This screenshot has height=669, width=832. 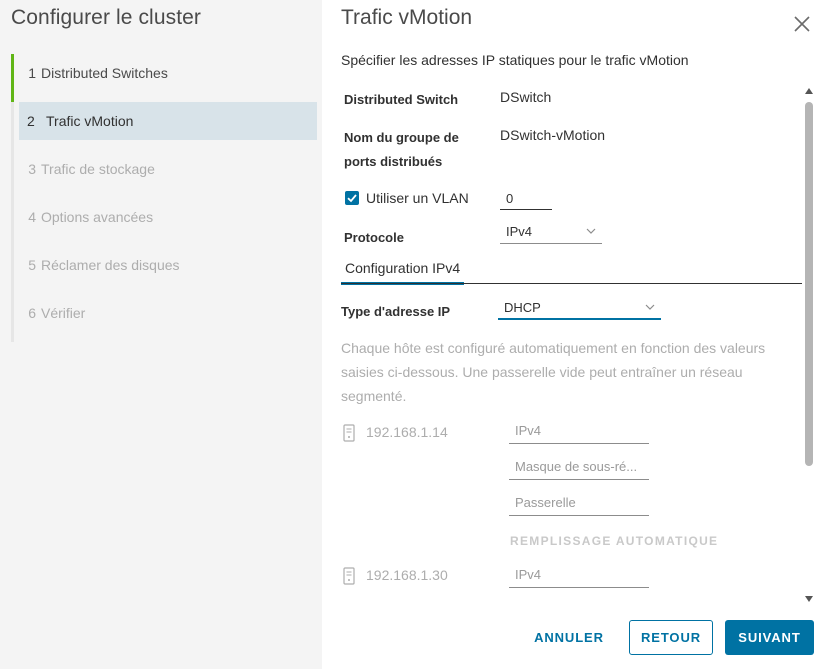 I want to click on host-name: 192.168.1.14, so click(x=407, y=432).